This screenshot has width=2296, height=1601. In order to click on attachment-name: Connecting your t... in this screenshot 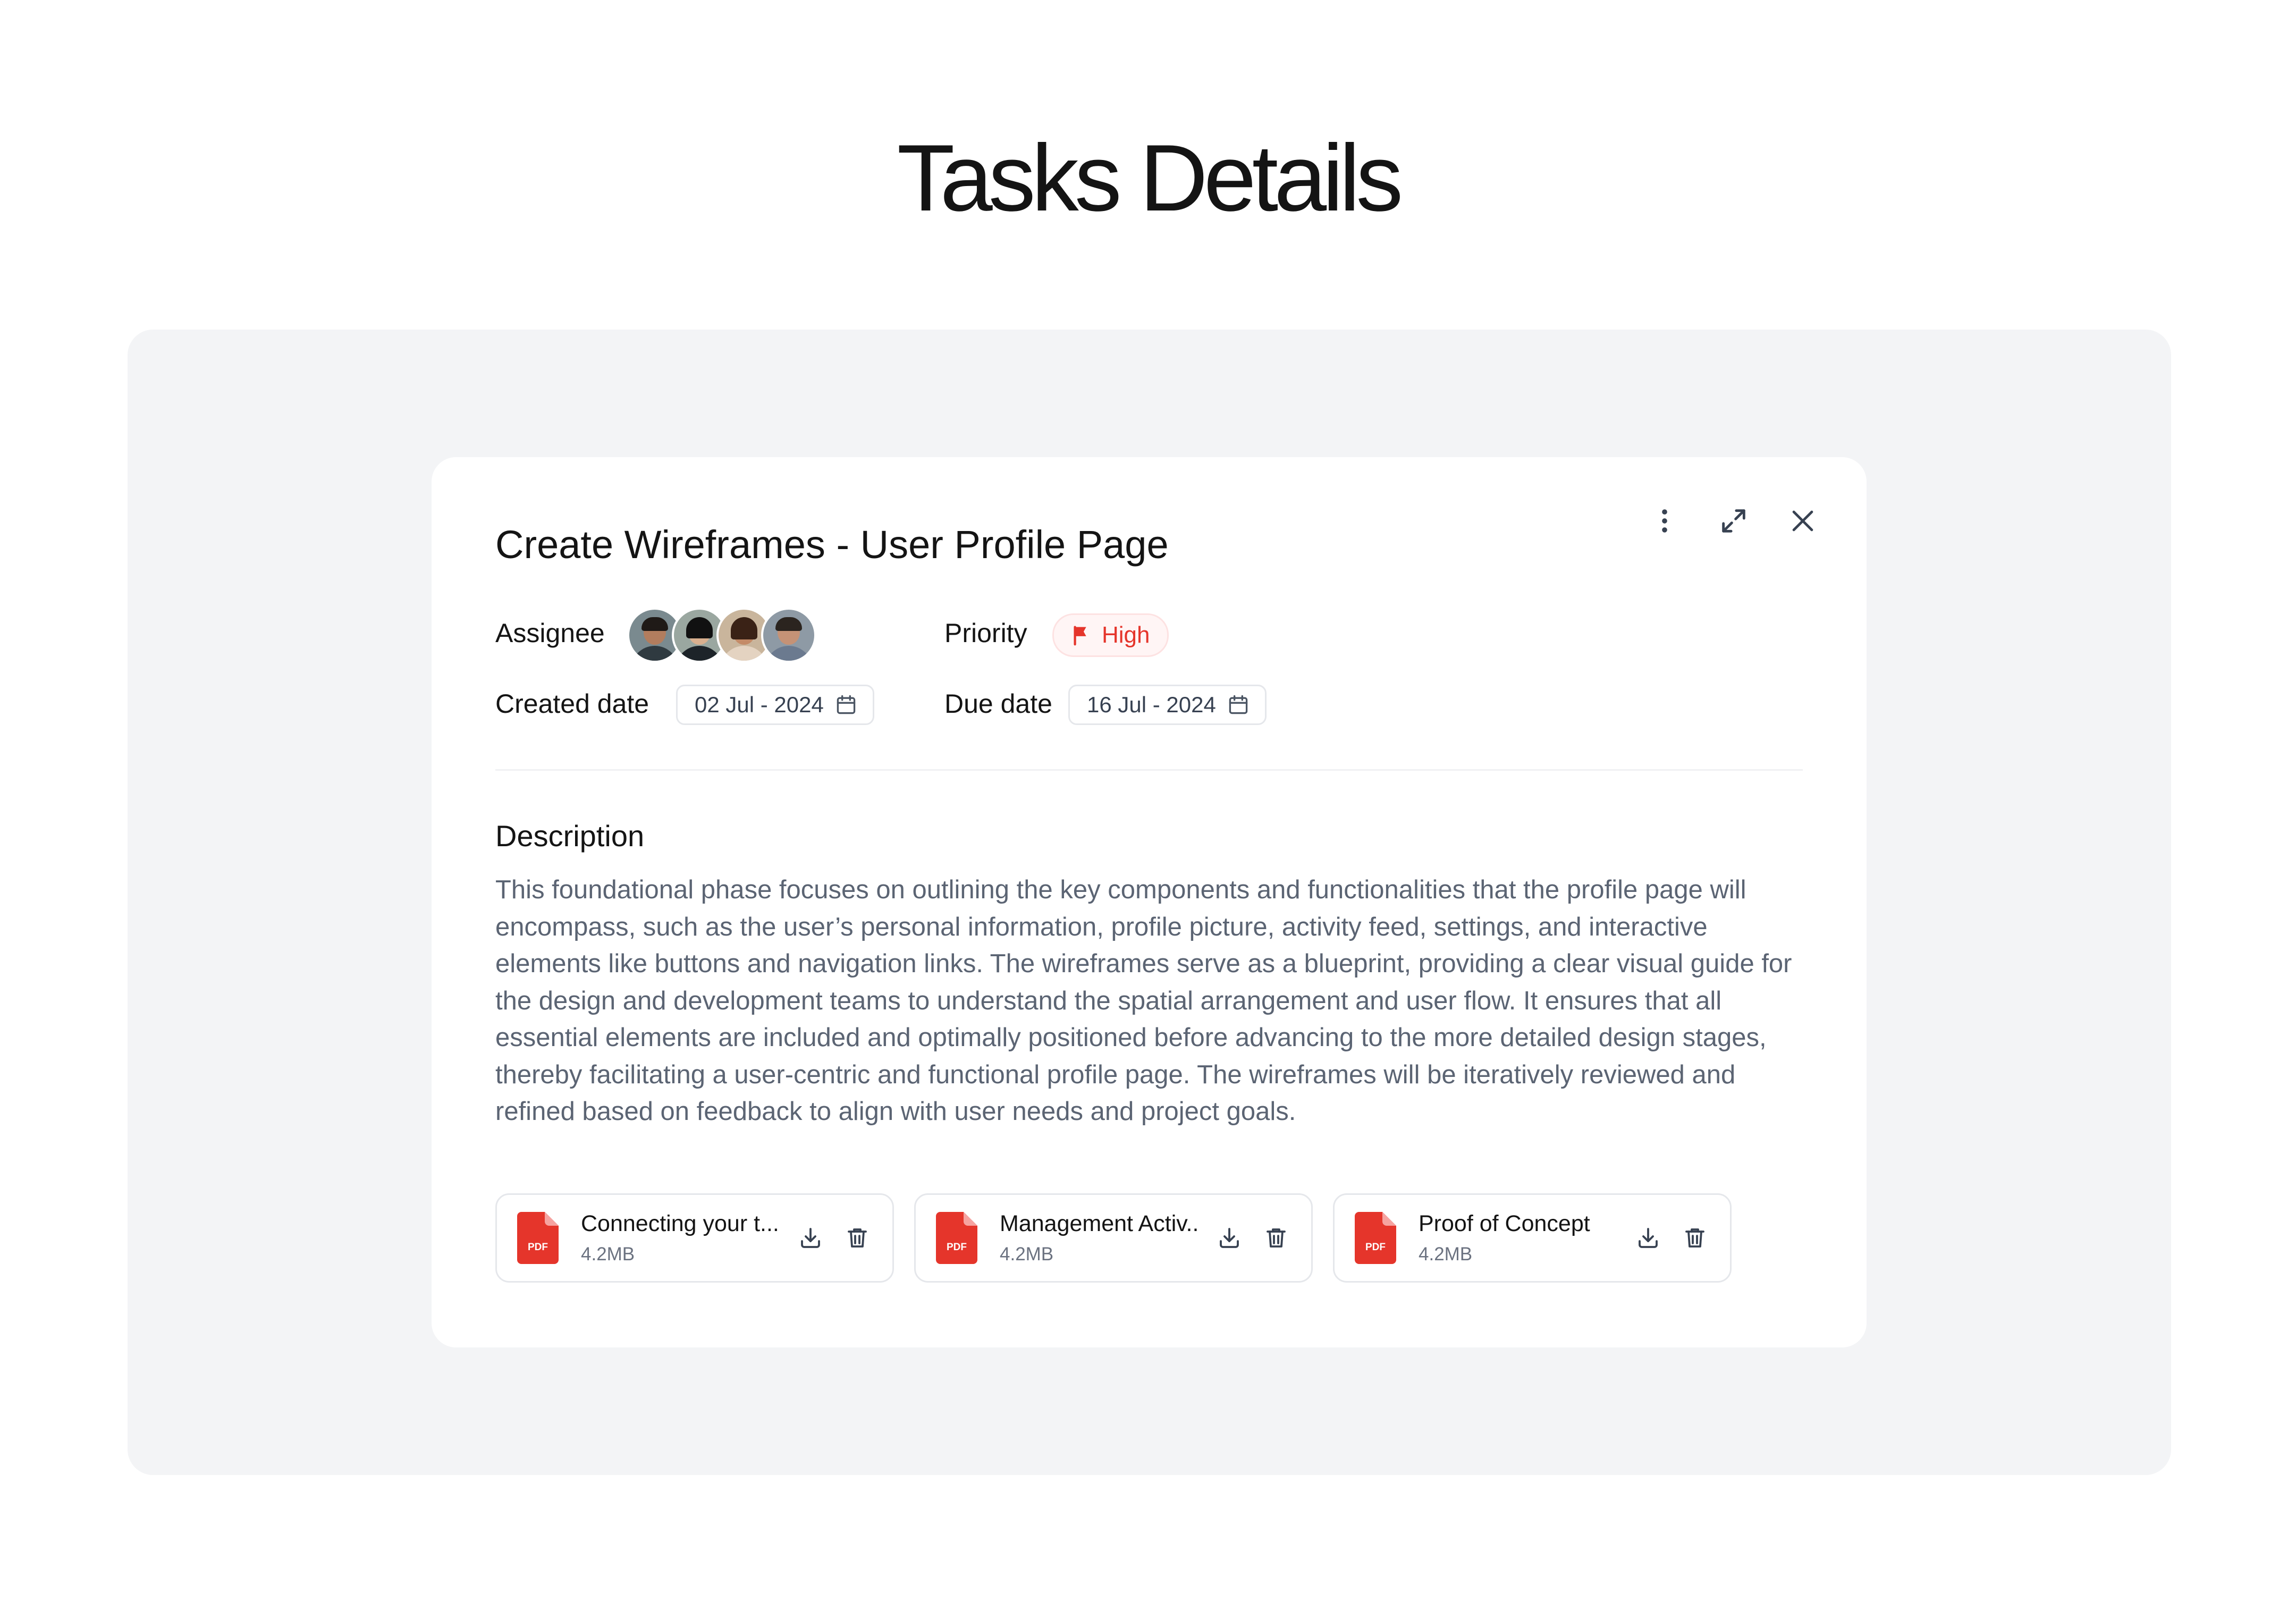, I will do `click(681, 1223)`.